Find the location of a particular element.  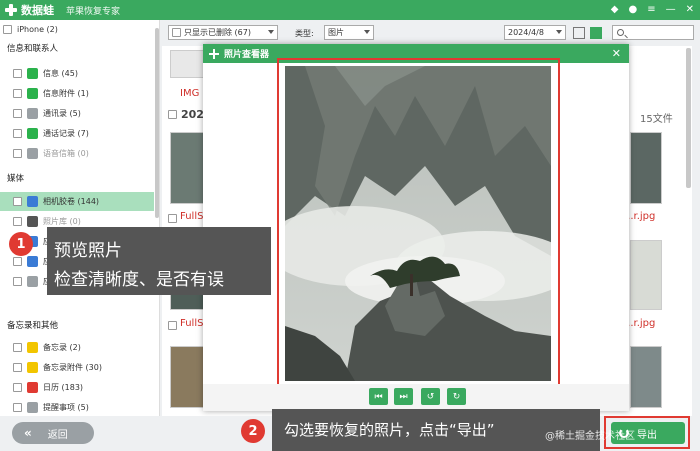

type-select: 图片 is located at coordinates (349, 32).